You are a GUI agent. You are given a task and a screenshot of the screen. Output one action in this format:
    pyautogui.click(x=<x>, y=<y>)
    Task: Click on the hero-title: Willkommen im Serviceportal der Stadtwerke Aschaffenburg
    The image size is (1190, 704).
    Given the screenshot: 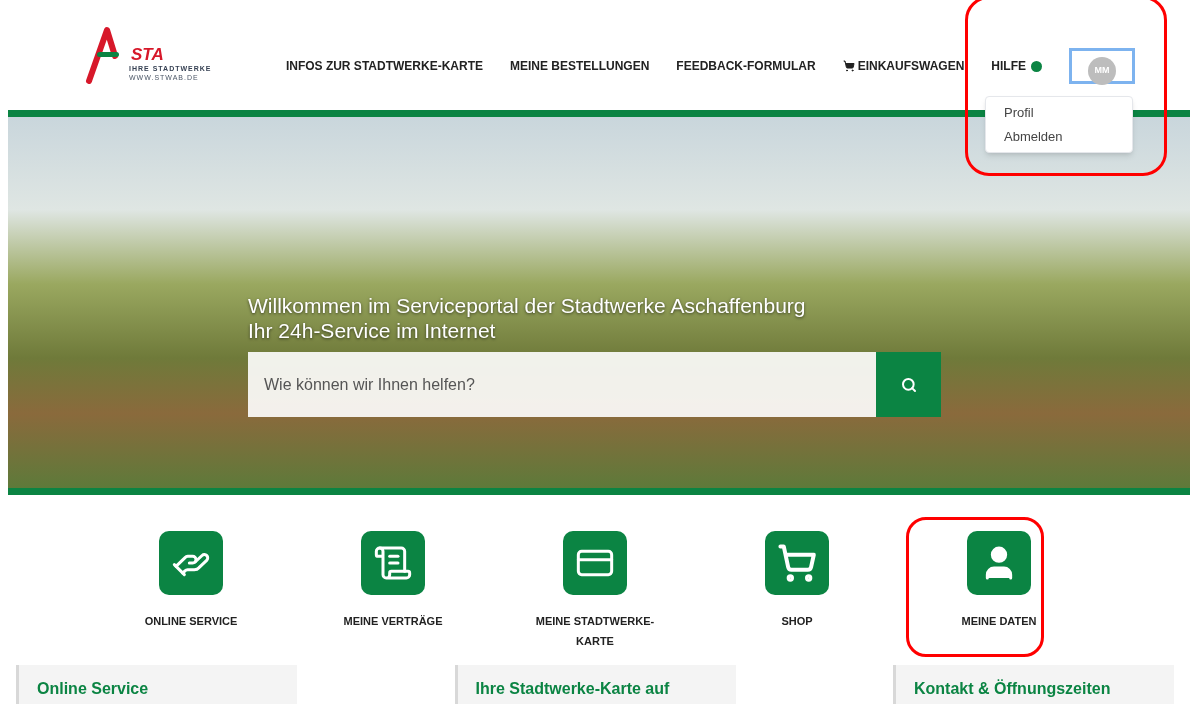 What is the action you would take?
    pyautogui.click(x=527, y=305)
    